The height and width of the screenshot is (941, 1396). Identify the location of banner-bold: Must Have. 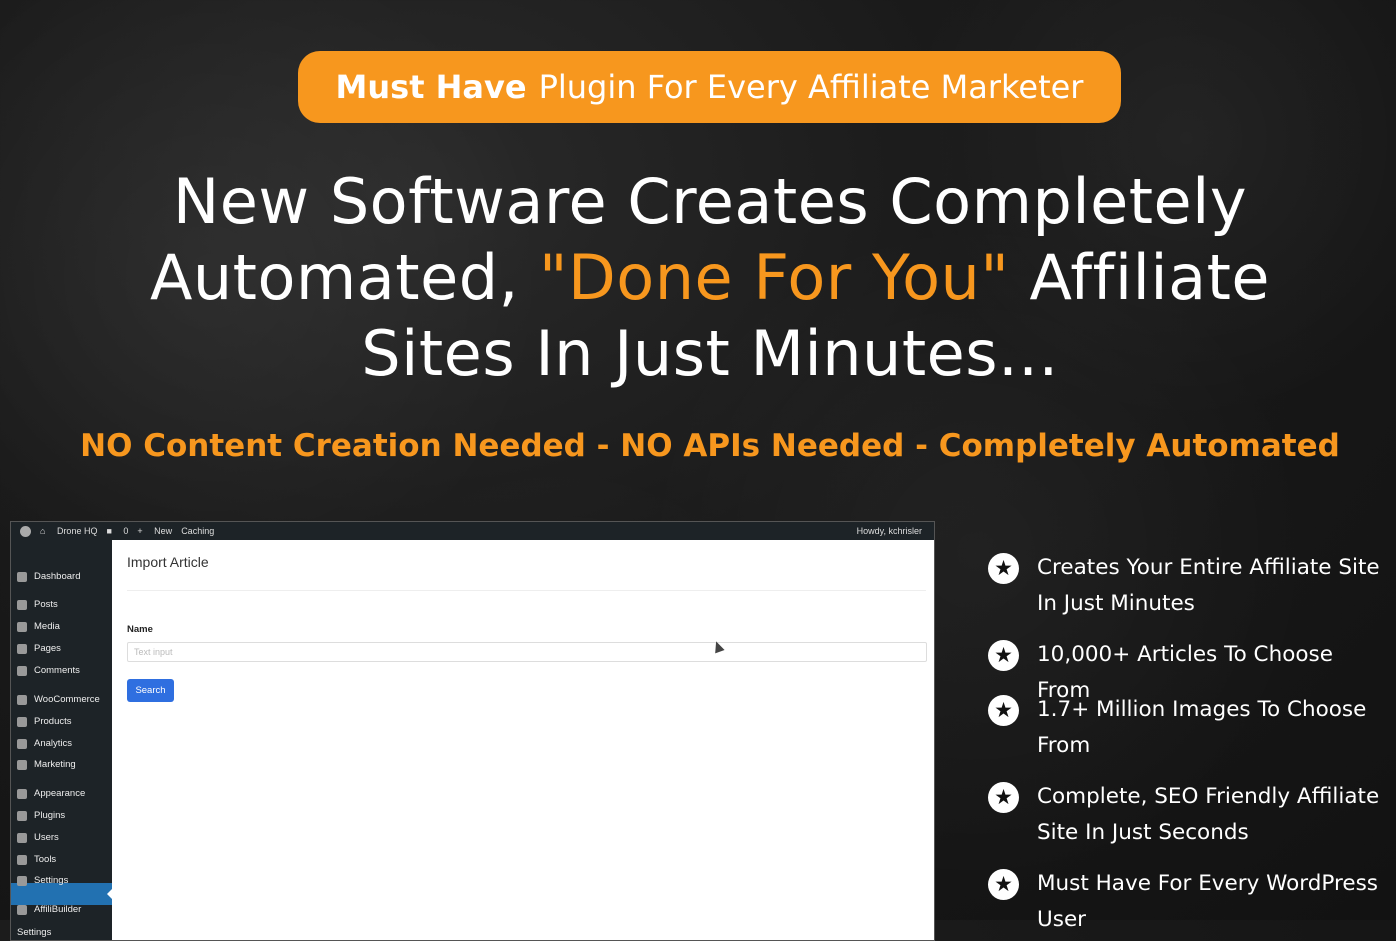
(431, 87).